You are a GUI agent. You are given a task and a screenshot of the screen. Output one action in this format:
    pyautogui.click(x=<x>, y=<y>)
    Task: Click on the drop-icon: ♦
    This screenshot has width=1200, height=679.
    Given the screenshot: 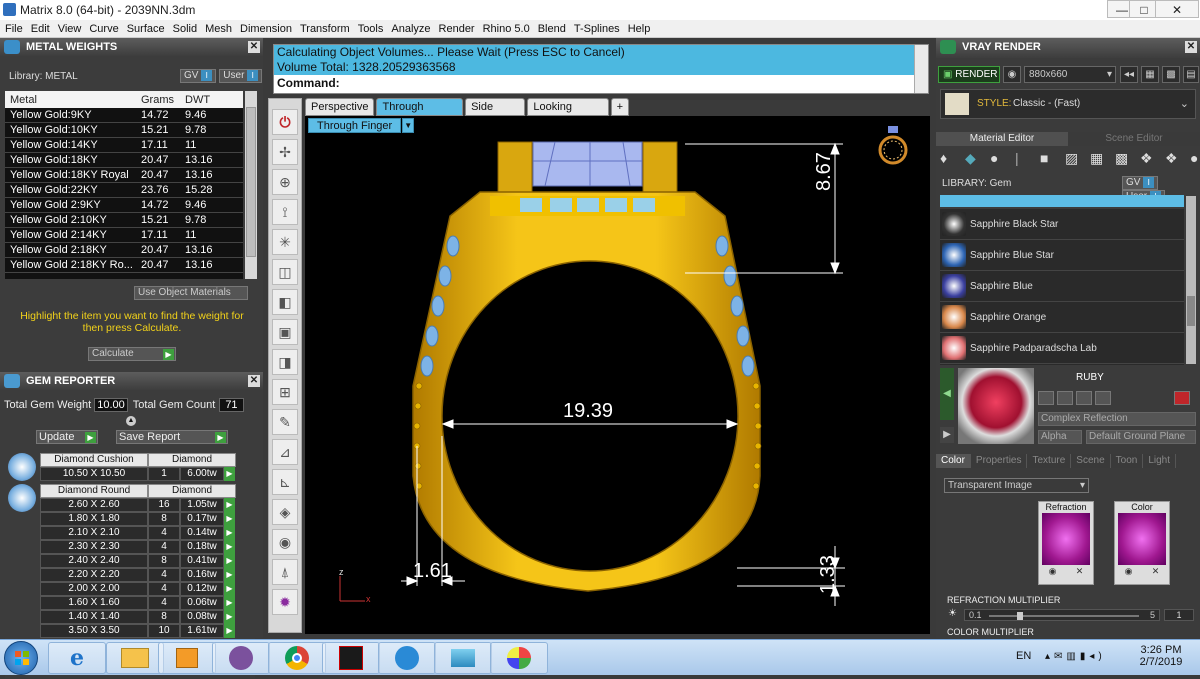 What is the action you would take?
    pyautogui.click(x=950, y=158)
    